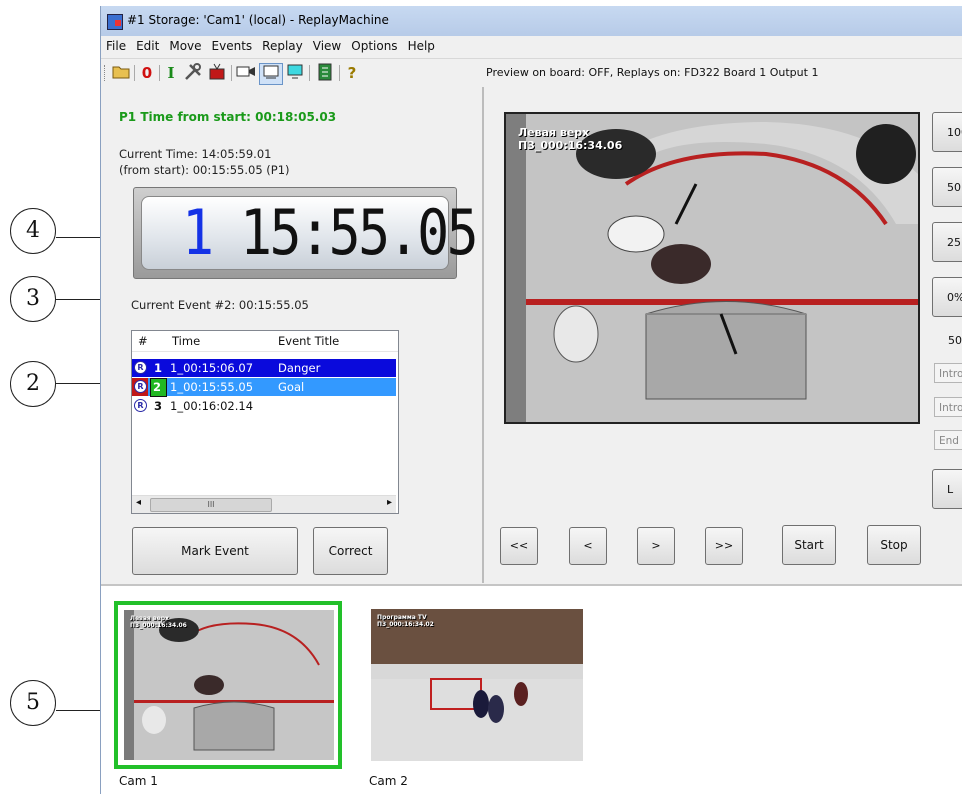  What do you see at coordinates (955, 340) in the screenshot?
I see `speed-value: 50` at bounding box center [955, 340].